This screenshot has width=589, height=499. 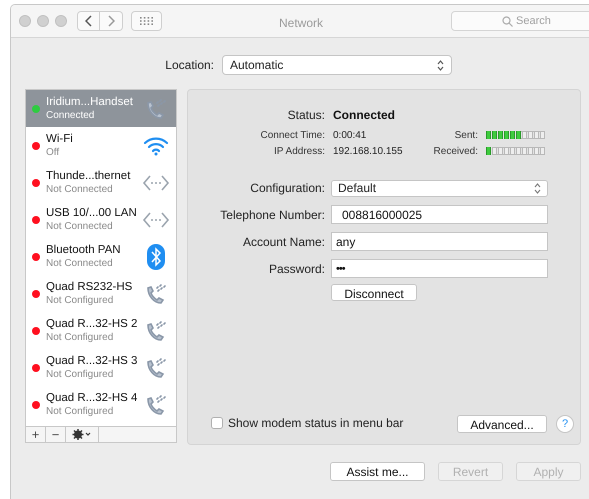 I want to click on field-label: Status:, so click(x=305, y=115).